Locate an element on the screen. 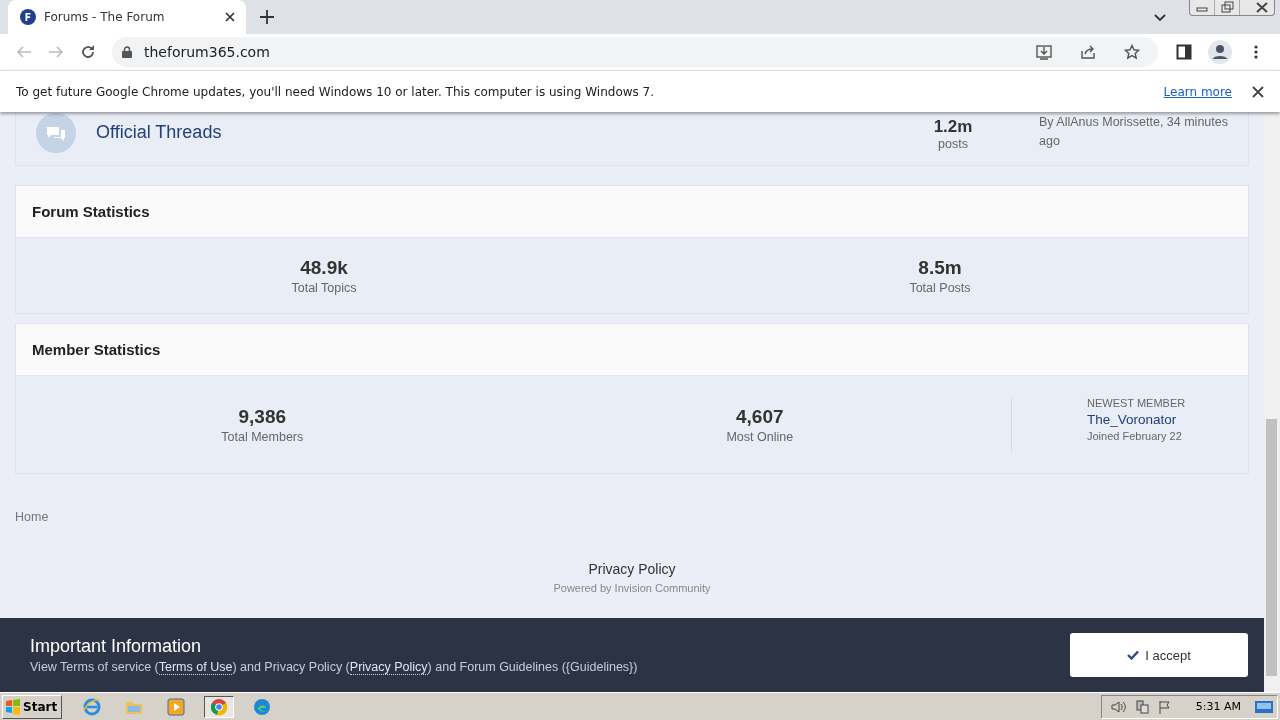 The height and width of the screenshot is (720, 1280). clock: 5:31 AM is located at coordinates (1218, 706).